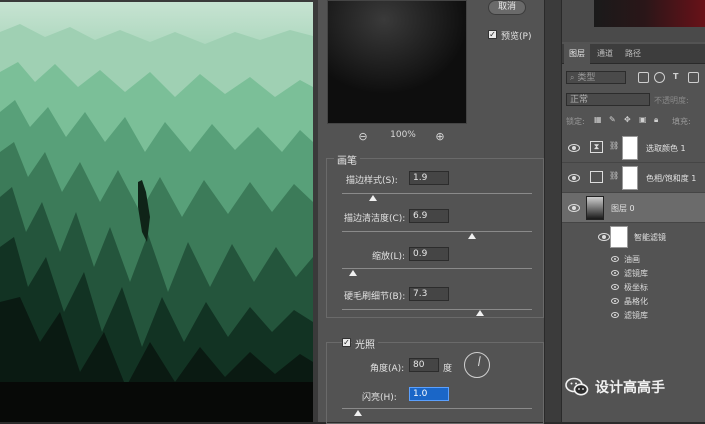 This screenshot has width=705, height=424. I want to click on bristle-detail-input: 7.3, so click(429, 294).